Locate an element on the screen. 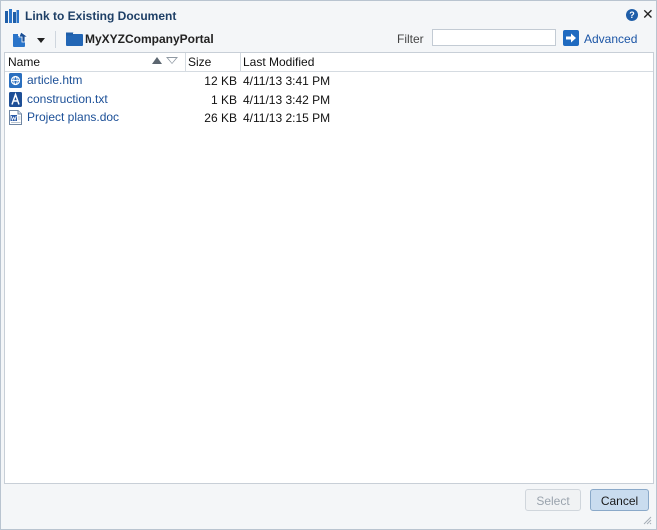 This screenshot has height=530, width=657. close-icon: ✕ is located at coordinates (648, 14).